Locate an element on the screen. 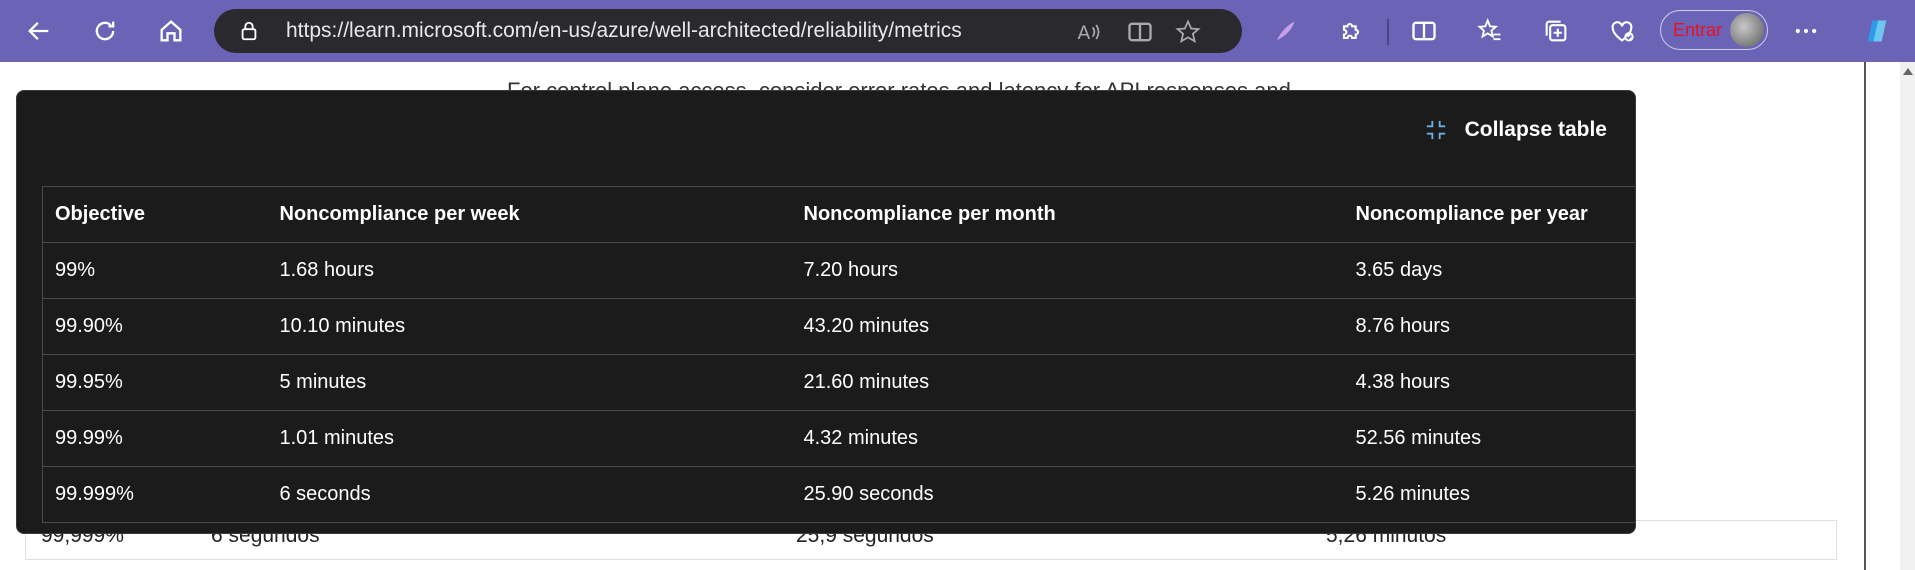 Image resolution: width=1915 pixels, height=570 pixels. extensions-button is located at coordinates (1351, 31).